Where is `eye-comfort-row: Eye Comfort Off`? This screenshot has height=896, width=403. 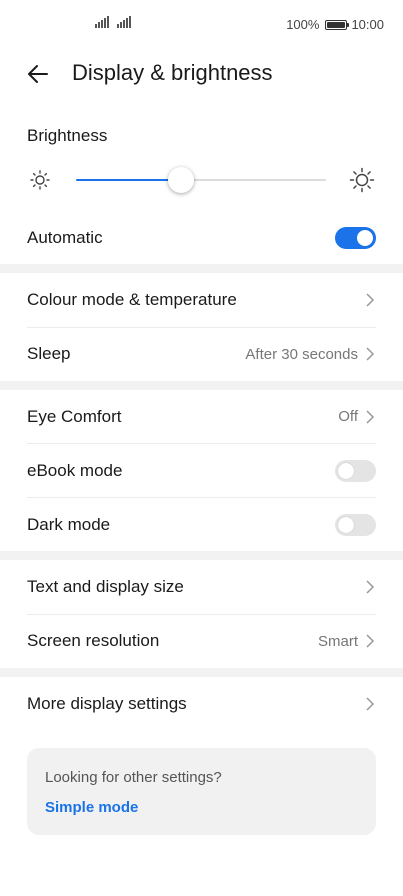 eye-comfort-row: Eye Comfort Off is located at coordinates (201, 416).